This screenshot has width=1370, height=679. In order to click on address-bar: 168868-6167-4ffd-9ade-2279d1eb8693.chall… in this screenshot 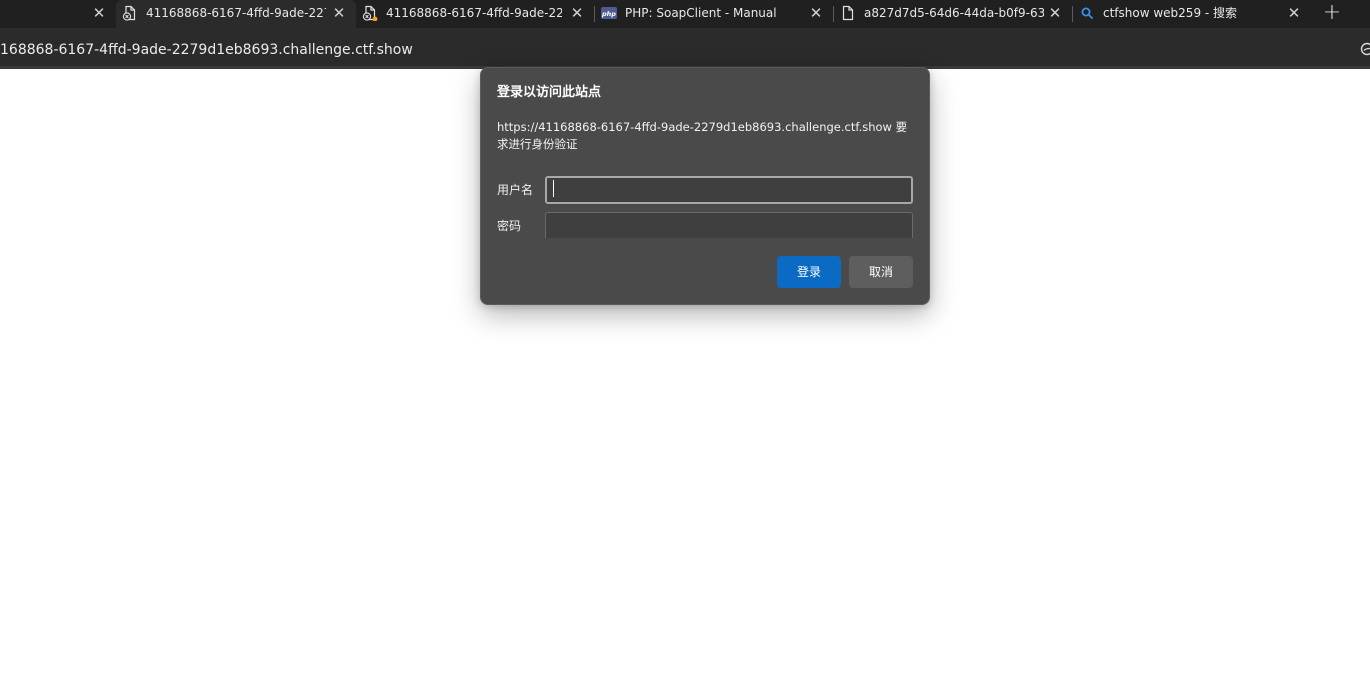, I will do `click(685, 47)`.